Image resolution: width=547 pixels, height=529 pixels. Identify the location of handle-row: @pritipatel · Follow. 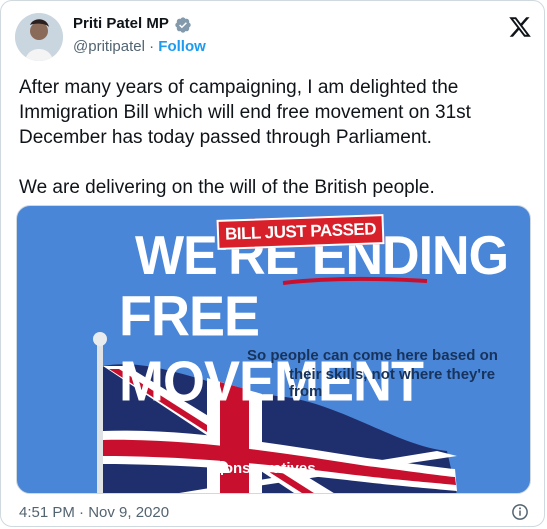
(139, 46).